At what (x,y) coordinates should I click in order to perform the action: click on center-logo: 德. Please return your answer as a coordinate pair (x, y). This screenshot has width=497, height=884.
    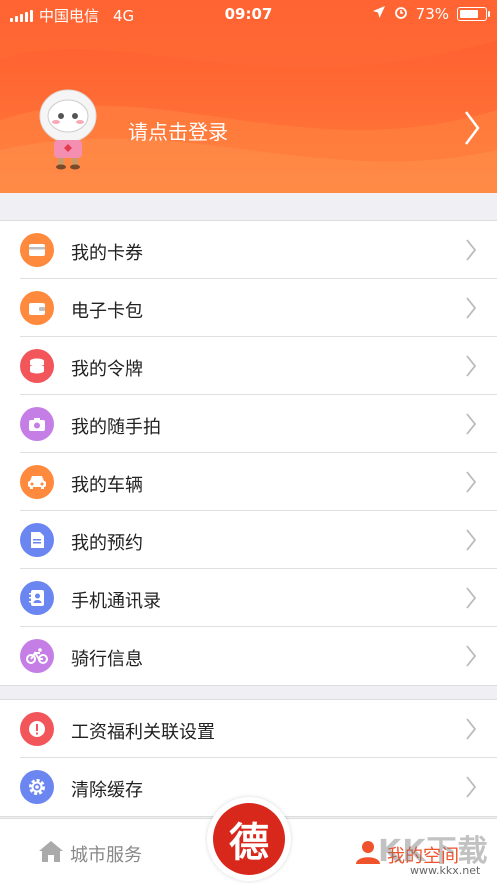
    Looking at the image, I should click on (249, 839).